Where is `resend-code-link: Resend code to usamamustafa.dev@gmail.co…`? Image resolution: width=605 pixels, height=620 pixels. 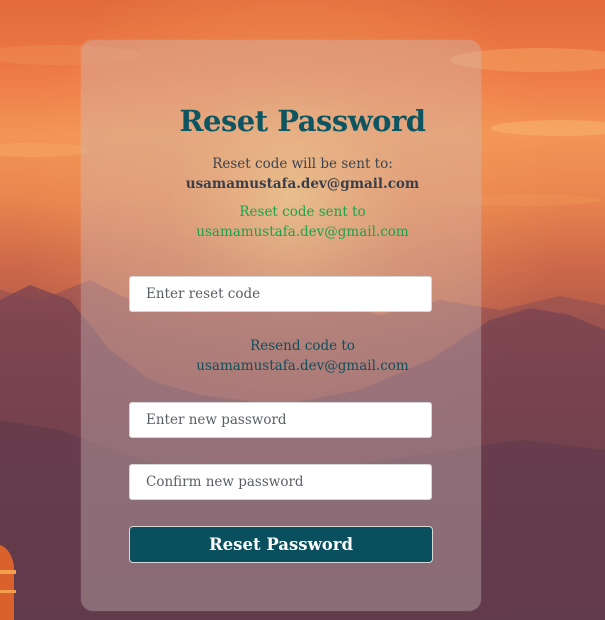 resend-code-link: Resend code to usamamustafa.dev@gmail.co… is located at coordinates (302, 356).